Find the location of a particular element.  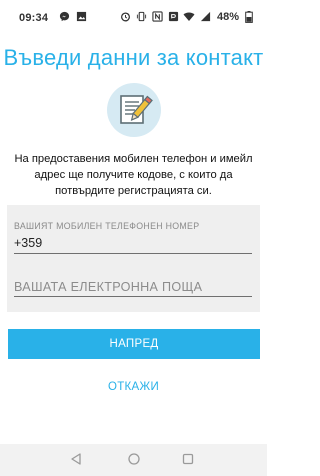

next-button: НАПРЕД is located at coordinates (134, 344).